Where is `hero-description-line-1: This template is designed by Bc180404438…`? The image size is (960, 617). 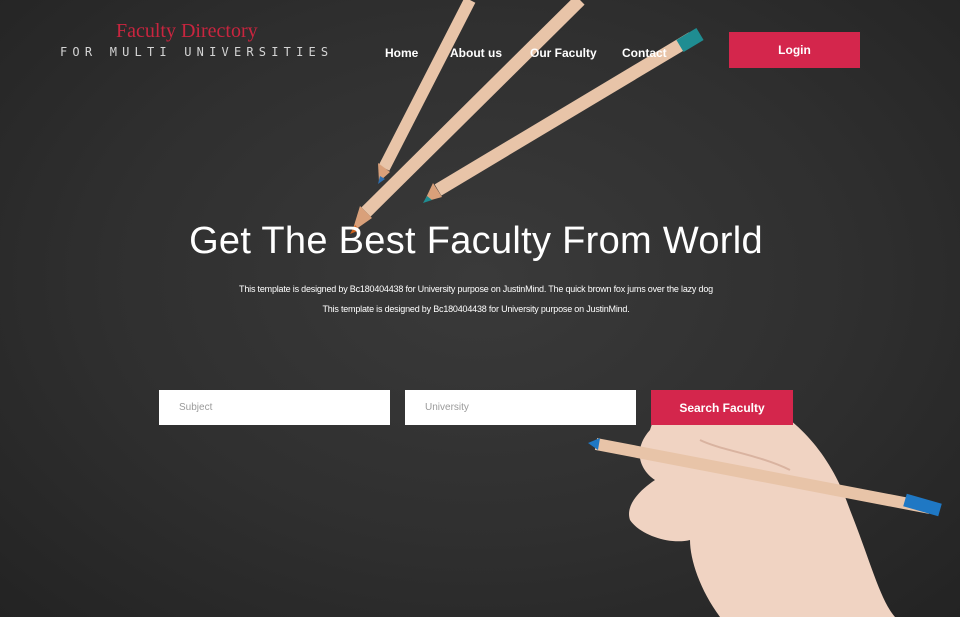 hero-description-line-1: This template is designed by Bc180404438… is located at coordinates (476, 289).